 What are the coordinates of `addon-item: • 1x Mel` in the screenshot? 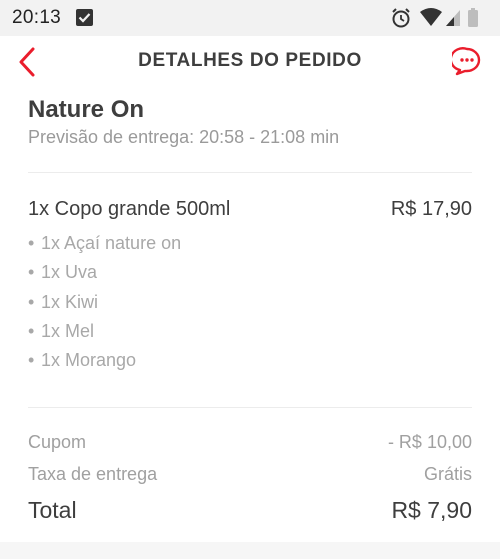 It's located at (61, 330).